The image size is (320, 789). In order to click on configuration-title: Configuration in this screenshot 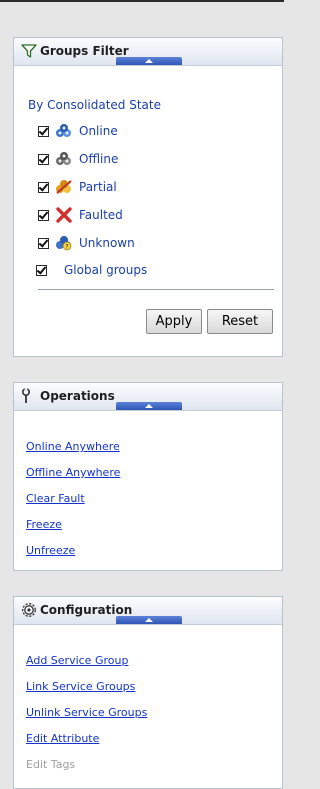, I will do `click(86, 610)`.